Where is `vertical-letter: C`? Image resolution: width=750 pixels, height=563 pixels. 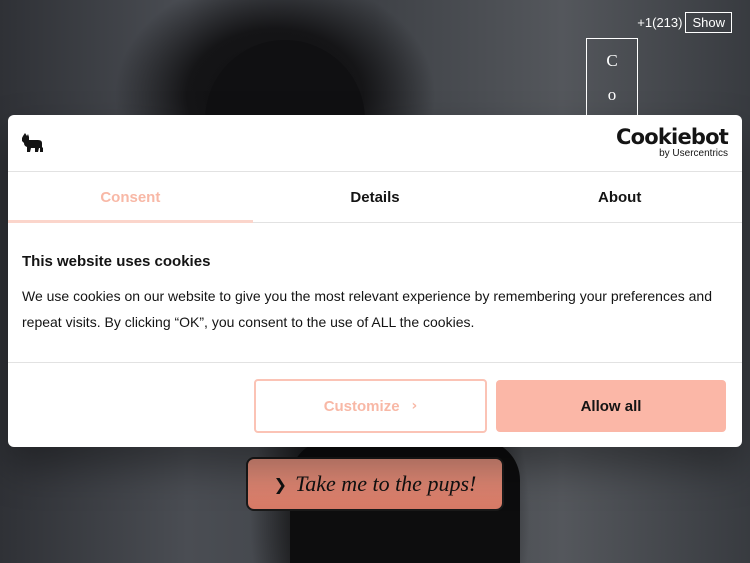 vertical-letter: C is located at coordinates (612, 60).